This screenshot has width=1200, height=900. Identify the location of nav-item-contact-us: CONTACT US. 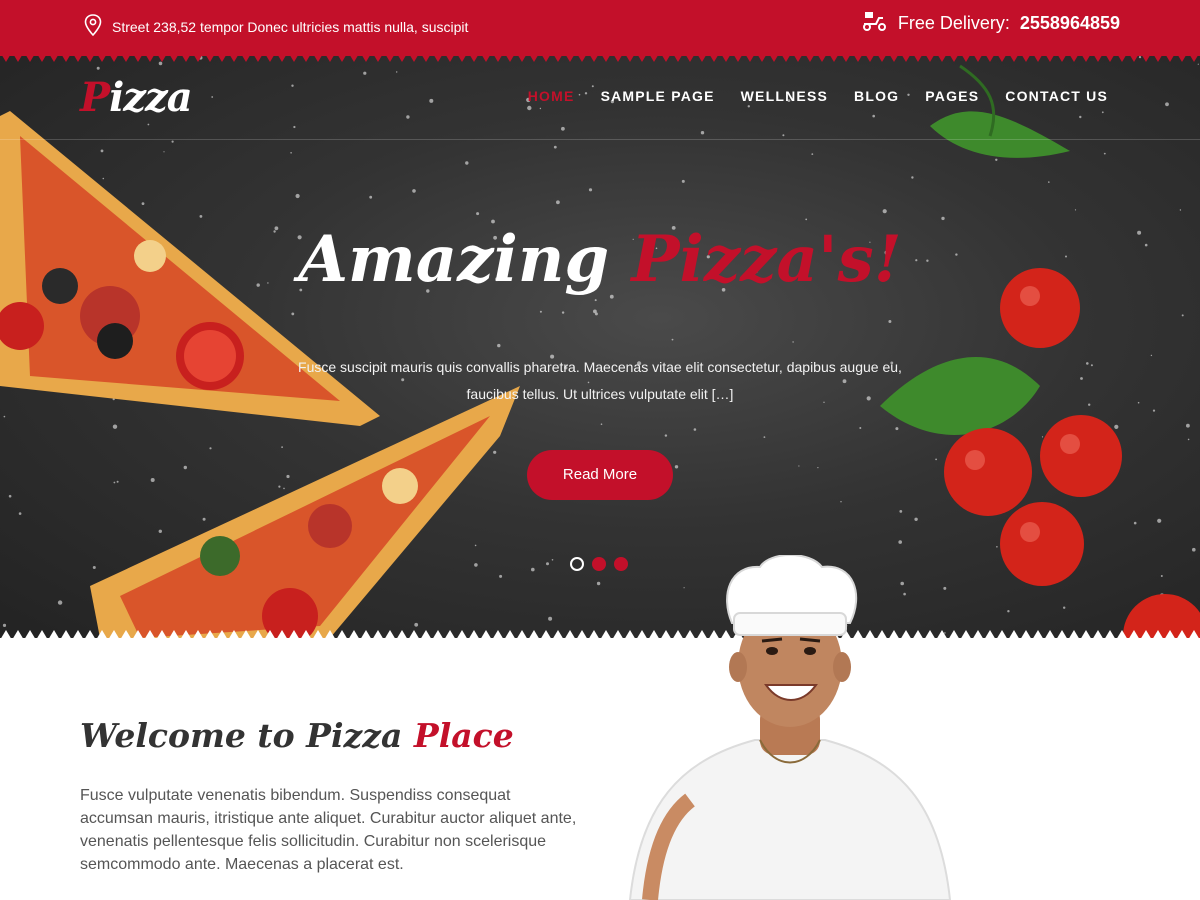
(1056, 96).